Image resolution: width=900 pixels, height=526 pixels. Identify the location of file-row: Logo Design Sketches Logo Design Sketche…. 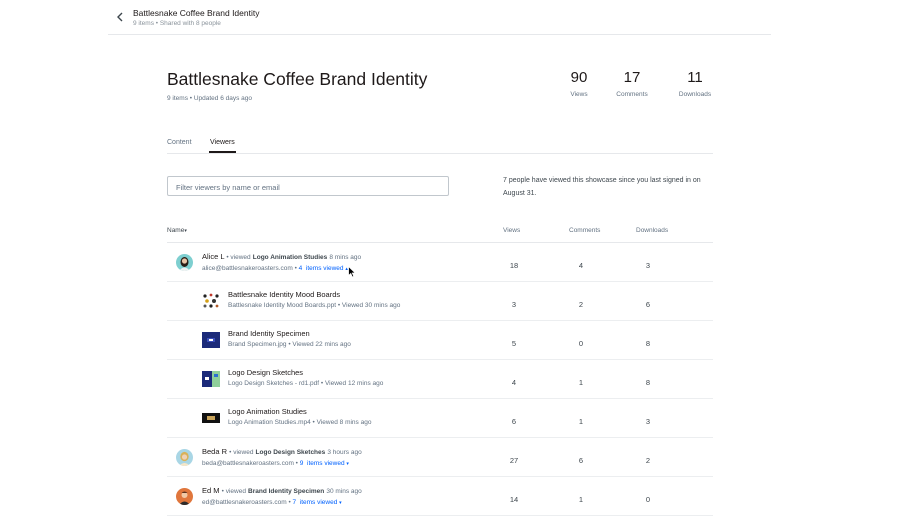
(440, 379).